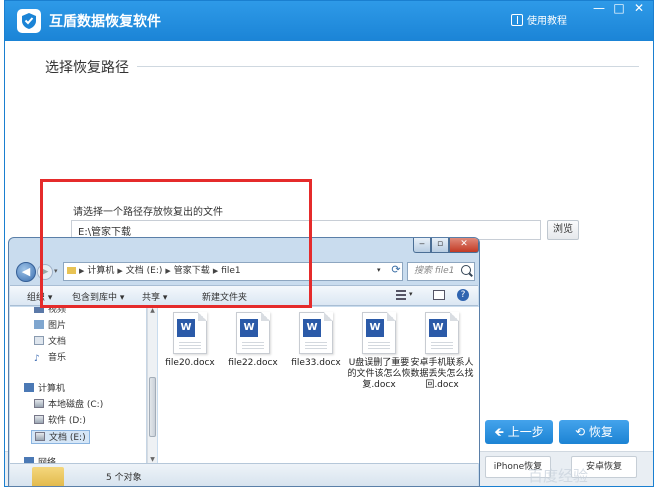 The image size is (660, 487). I want to click on breadcrumb-item: file1, so click(230, 271).